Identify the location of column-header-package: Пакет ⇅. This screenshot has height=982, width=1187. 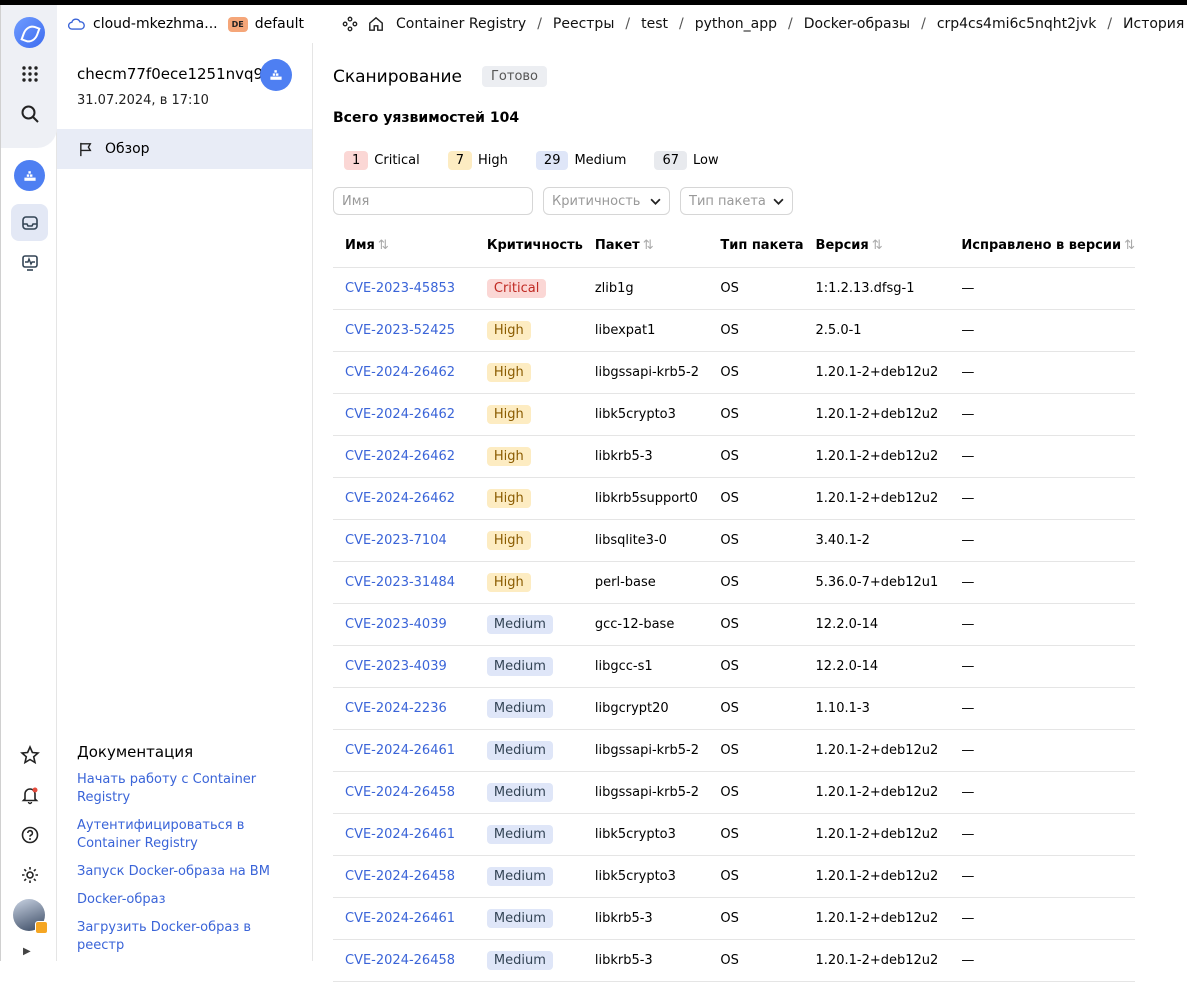
(645, 246).